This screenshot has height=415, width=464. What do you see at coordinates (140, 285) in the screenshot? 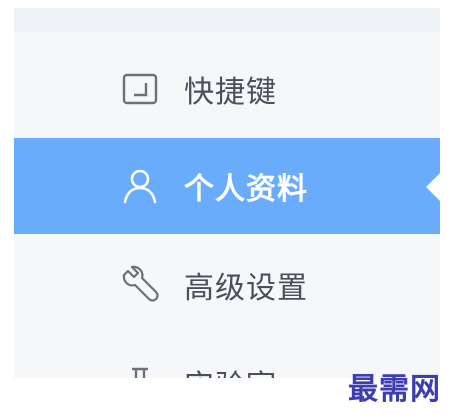
I see `wrench-icon` at bounding box center [140, 285].